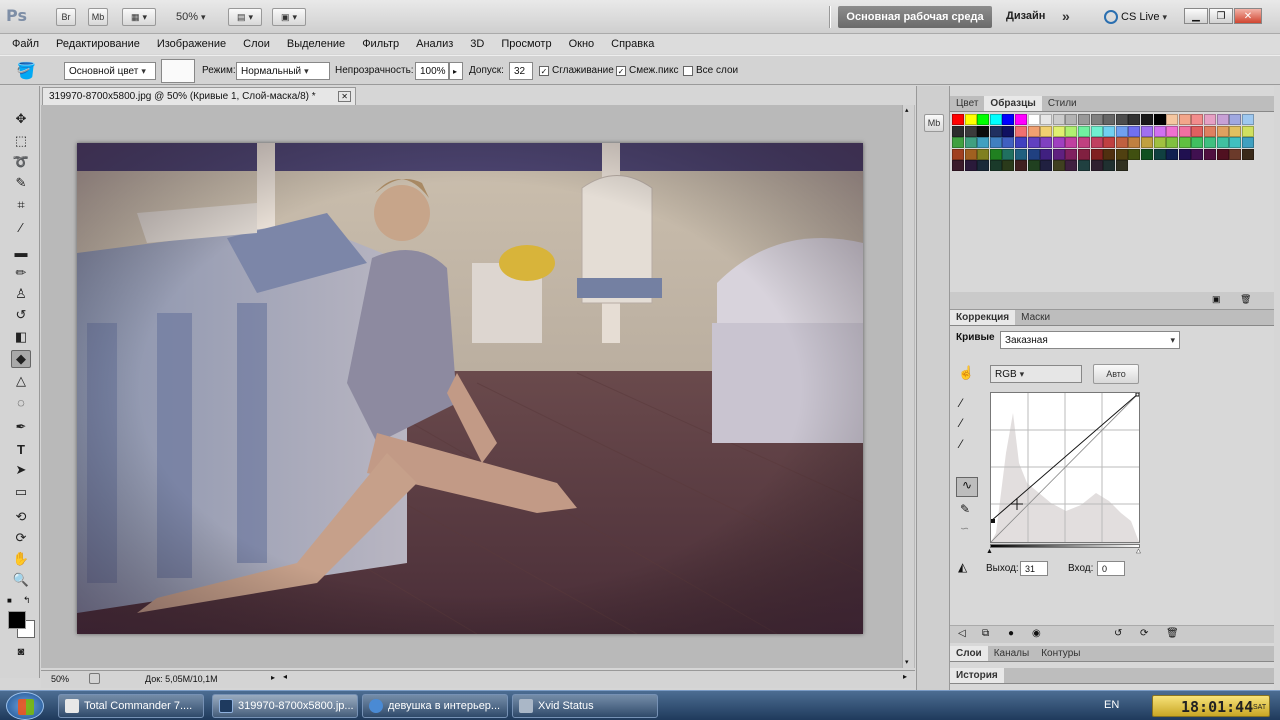 The height and width of the screenshot is (720, 1280). I want to click on tab-swatches: Образцы, so click(1013, 103).